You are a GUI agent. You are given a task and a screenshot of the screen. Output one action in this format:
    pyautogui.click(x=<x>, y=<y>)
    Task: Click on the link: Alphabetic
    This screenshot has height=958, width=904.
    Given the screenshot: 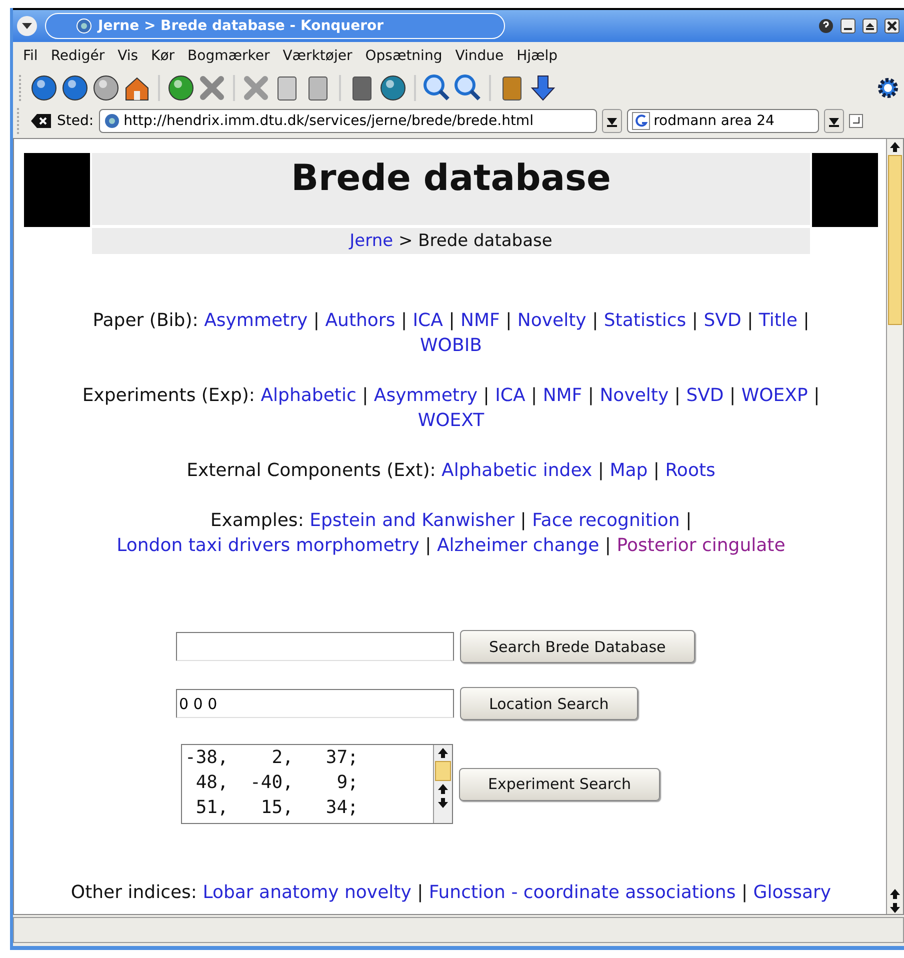 What is the action you would take?
    pyautogui.click(x=308, y=395)
    